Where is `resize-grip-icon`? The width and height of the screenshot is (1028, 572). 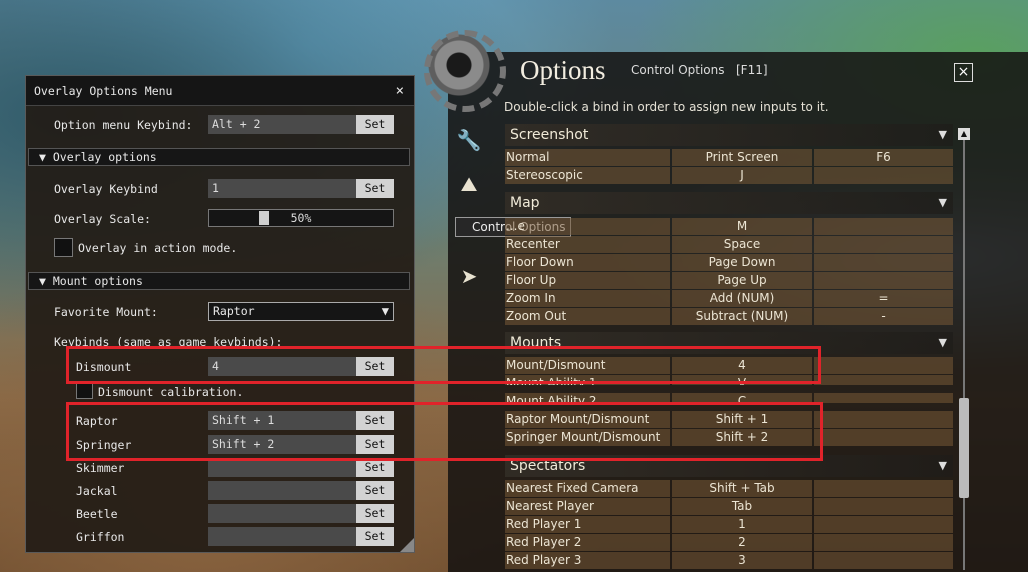 resize-grip-icon is located at coordinates (407, 545).